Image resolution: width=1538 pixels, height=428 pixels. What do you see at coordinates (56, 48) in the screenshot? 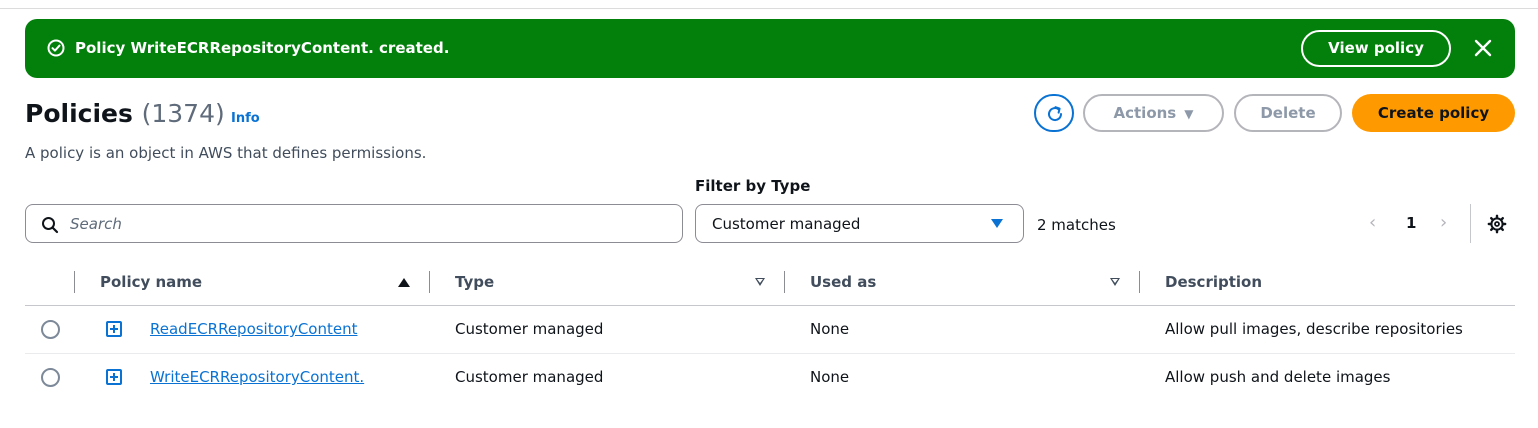
I see `check-circle-icon` at bounding box center [56, 48].